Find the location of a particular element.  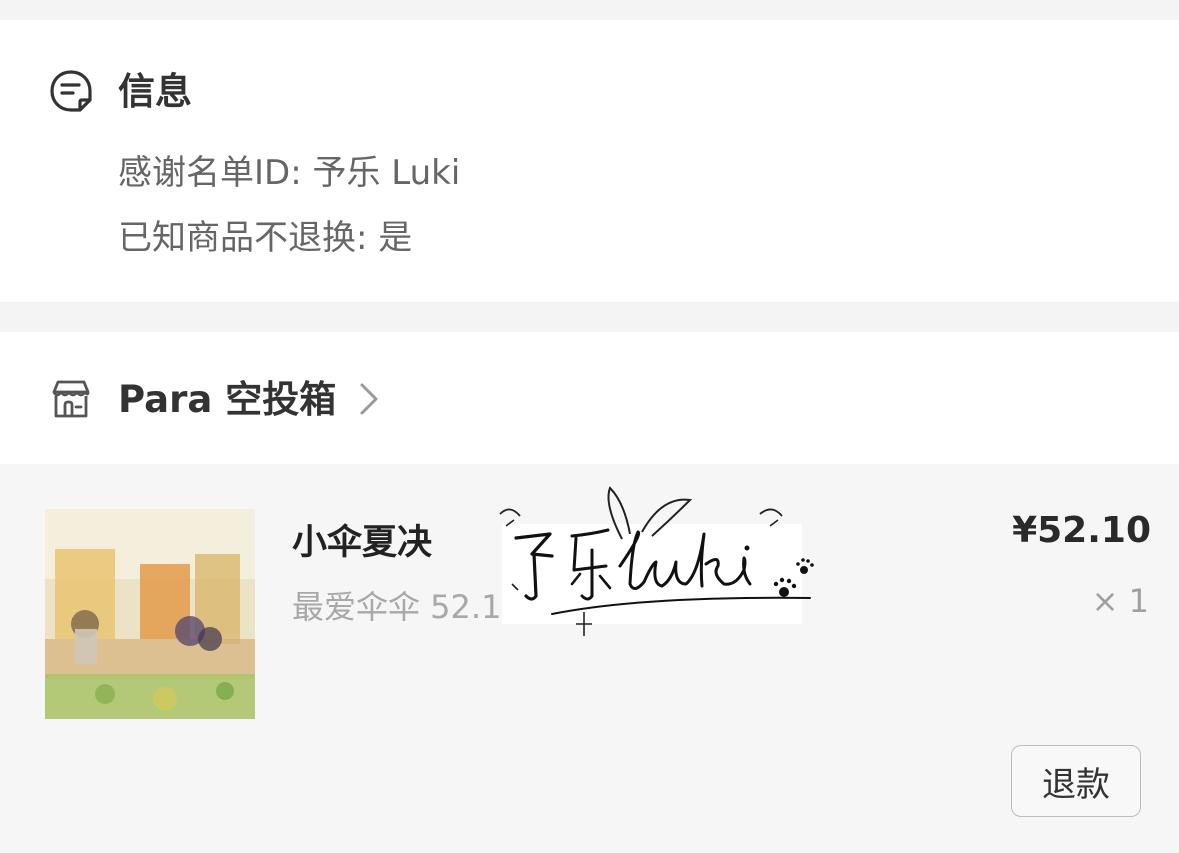

store-name: Para 空投箱 is located at coordinates (227, 399).